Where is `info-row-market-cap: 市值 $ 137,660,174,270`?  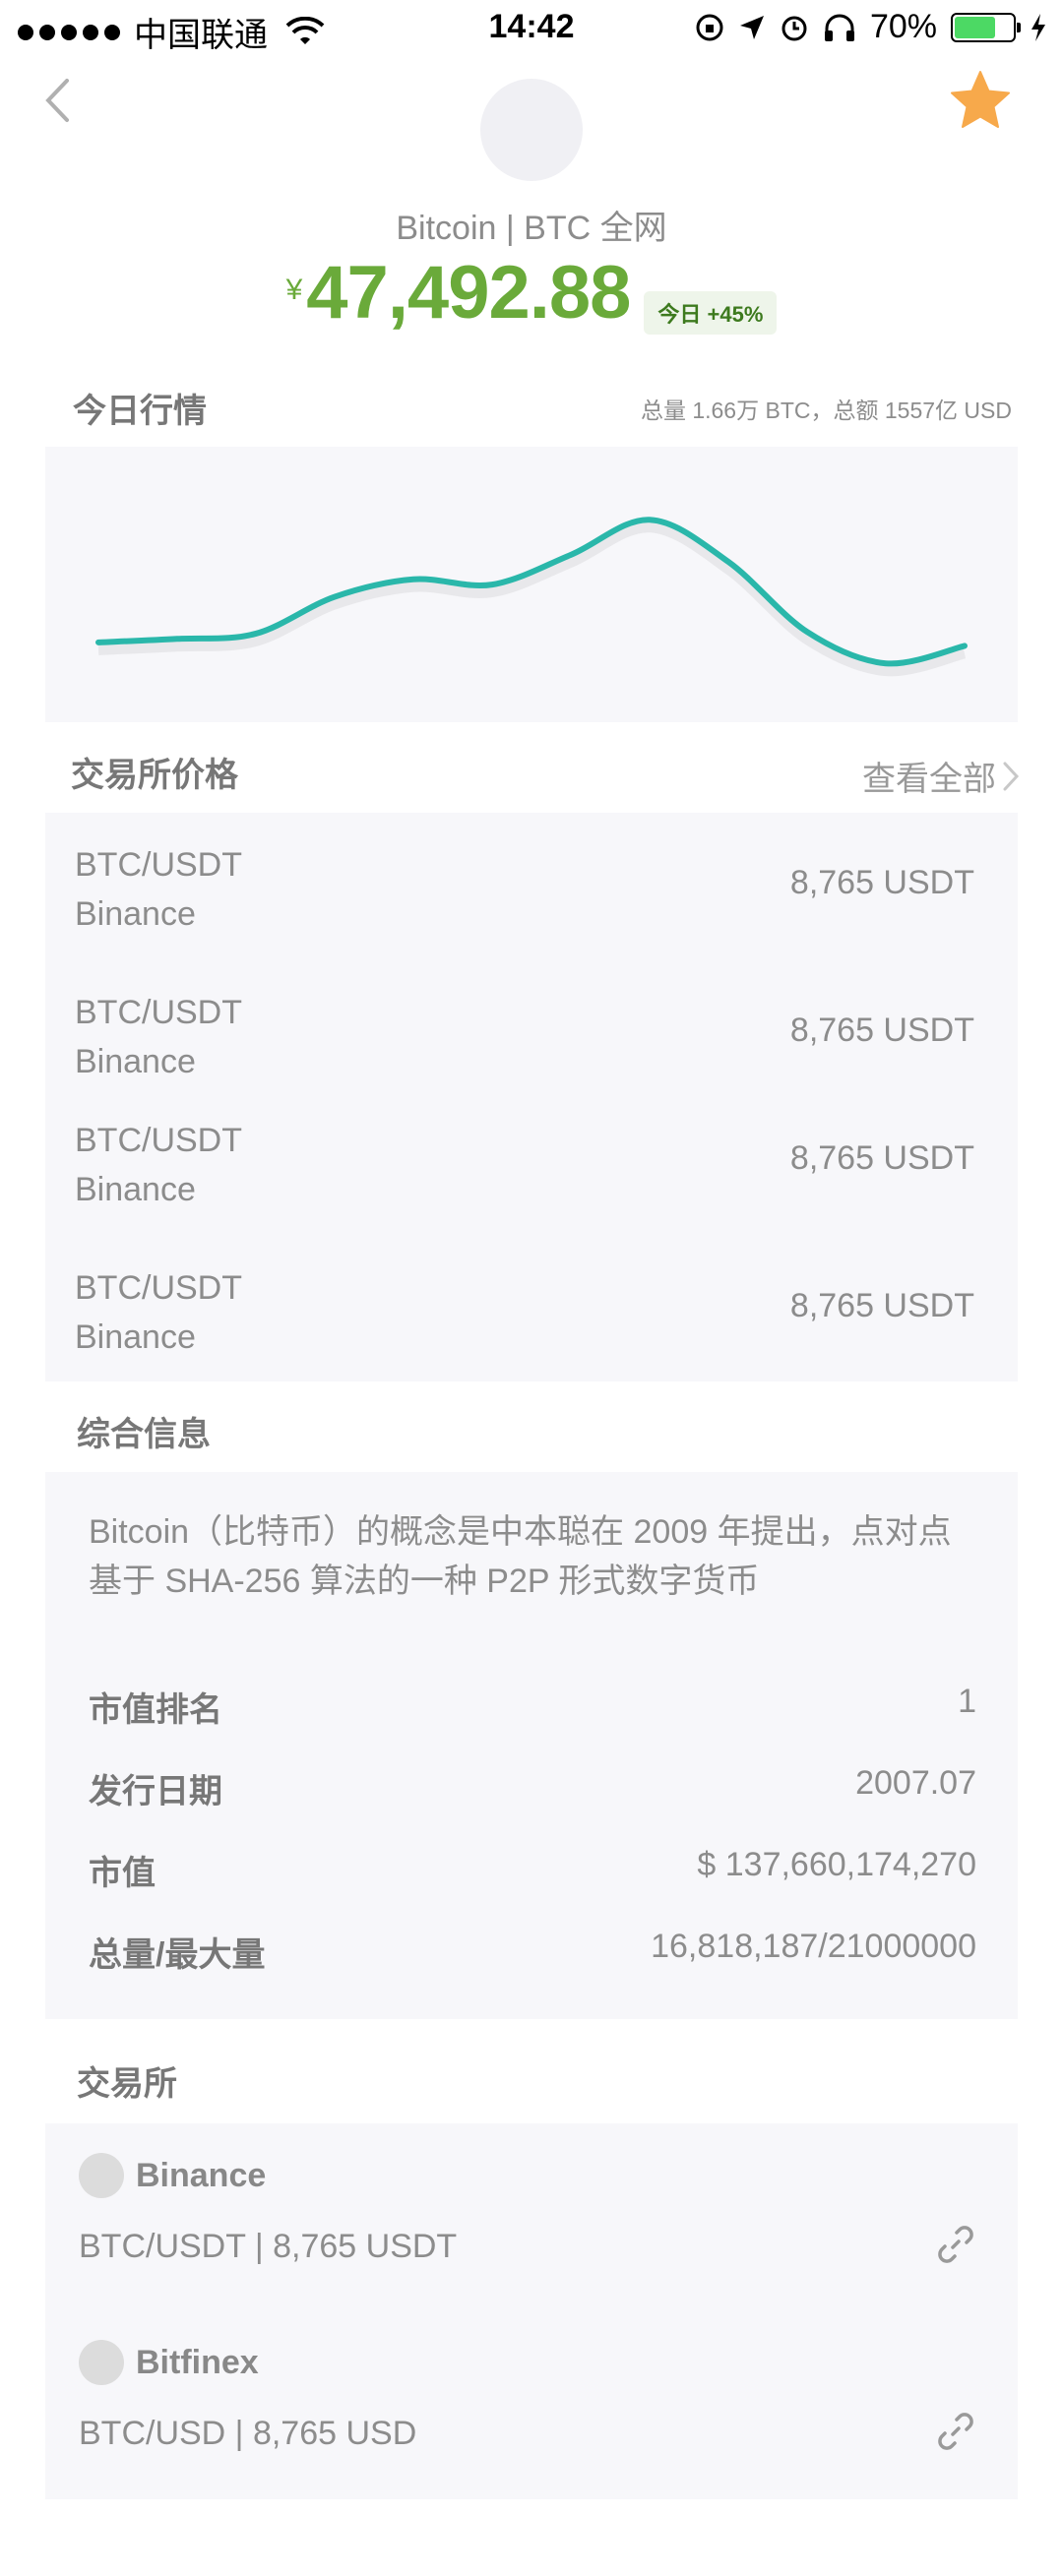
info-row-market-cap: 市值 $ 137,660,174,270 is located at coordinates (532, 1870).